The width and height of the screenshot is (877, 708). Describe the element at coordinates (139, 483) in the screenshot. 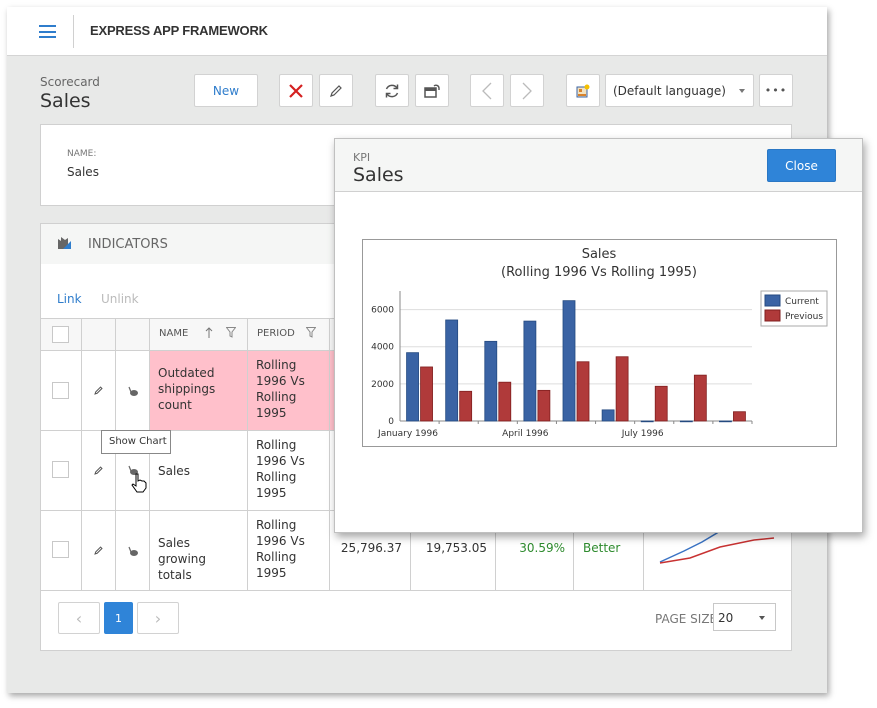

I see `hand-cursor-icon` at that location.